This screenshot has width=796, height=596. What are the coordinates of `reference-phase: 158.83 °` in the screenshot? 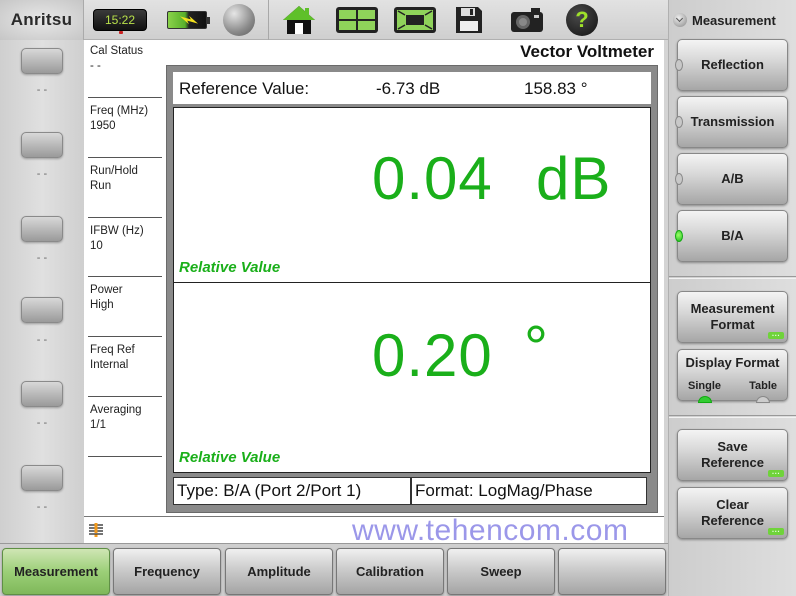 It's located at (556, 88).